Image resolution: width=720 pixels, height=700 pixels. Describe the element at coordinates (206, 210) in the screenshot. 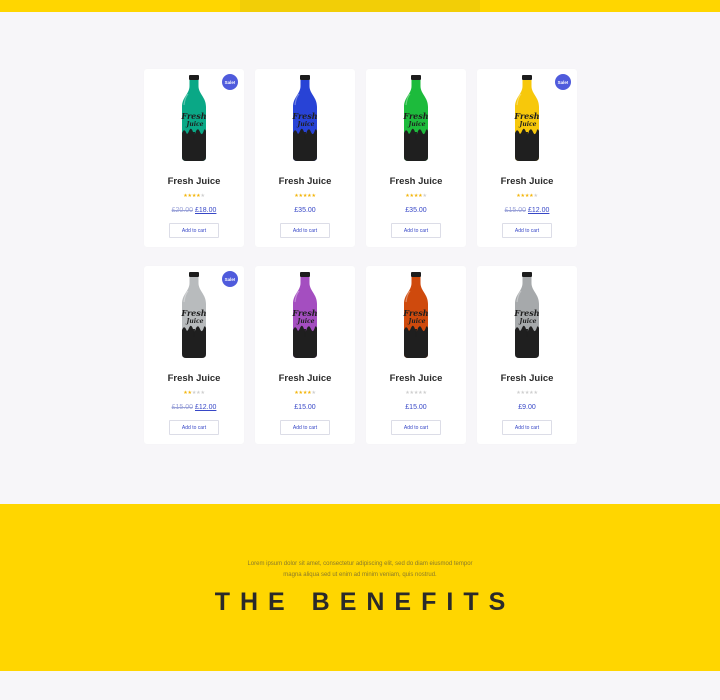

I see `sale-price: £18.00` at that location.